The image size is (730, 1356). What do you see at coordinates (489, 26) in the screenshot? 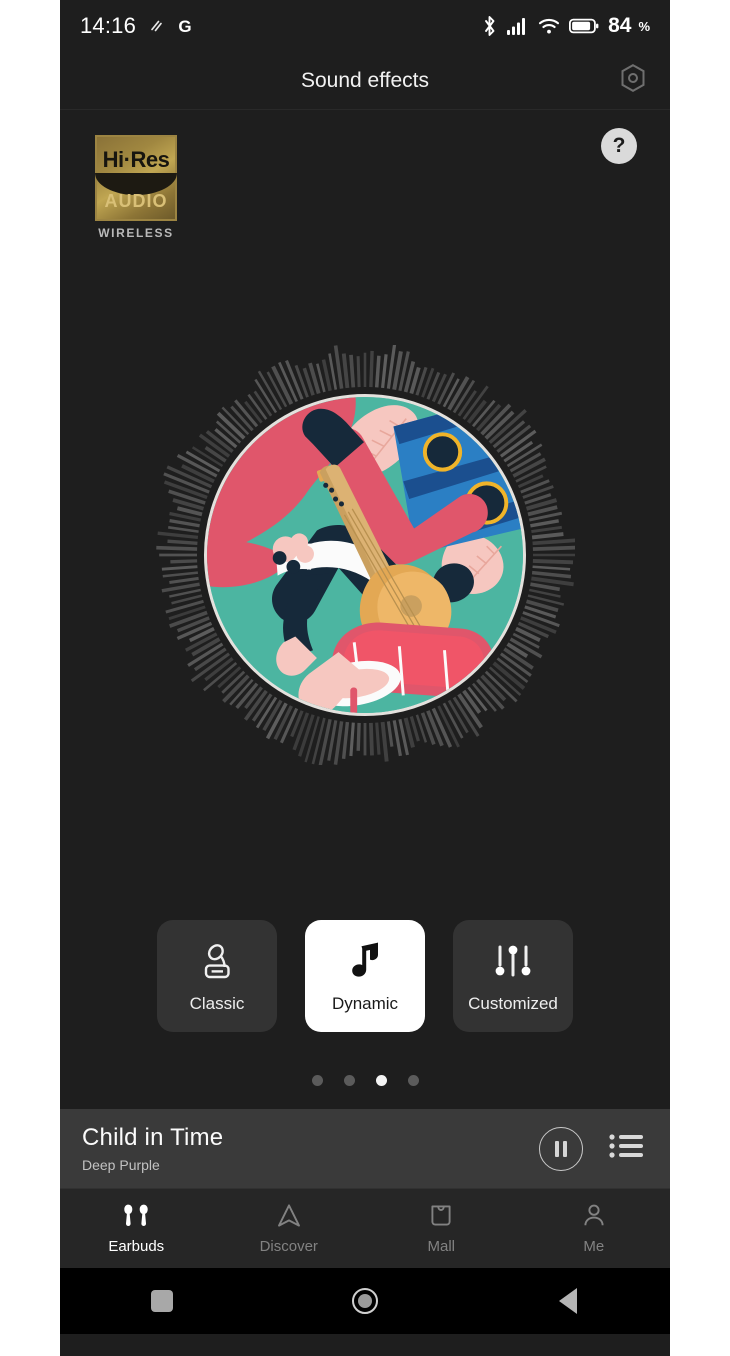
I see `bluetooth-icon` at bounding box center [489, 26].